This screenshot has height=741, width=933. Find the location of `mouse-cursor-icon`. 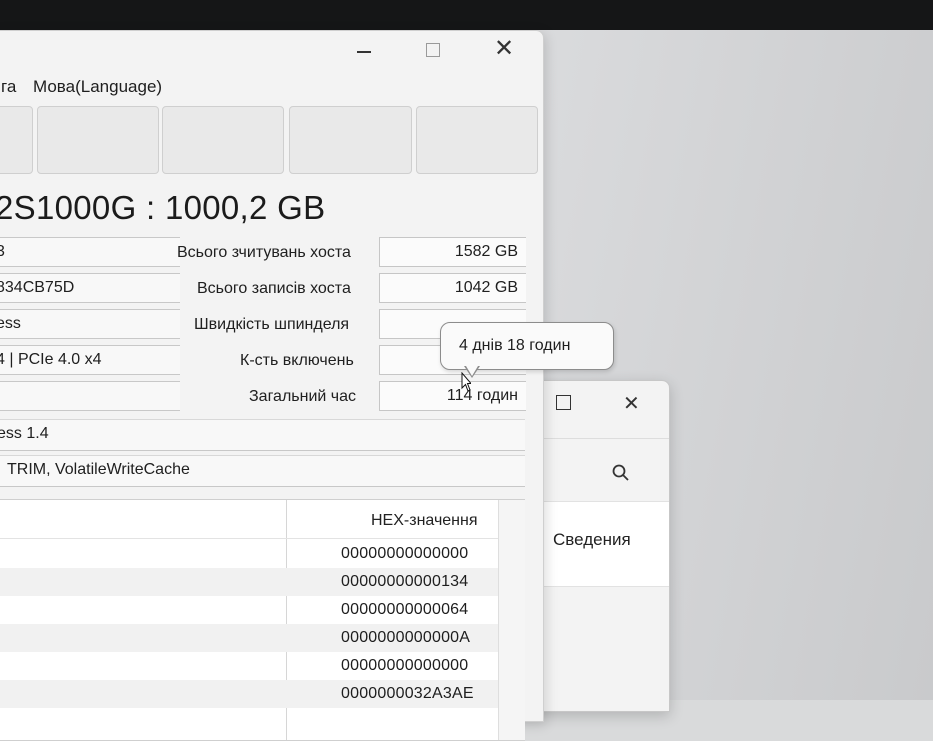

mouse-cursor-icon is located at coordinates (466, 382).